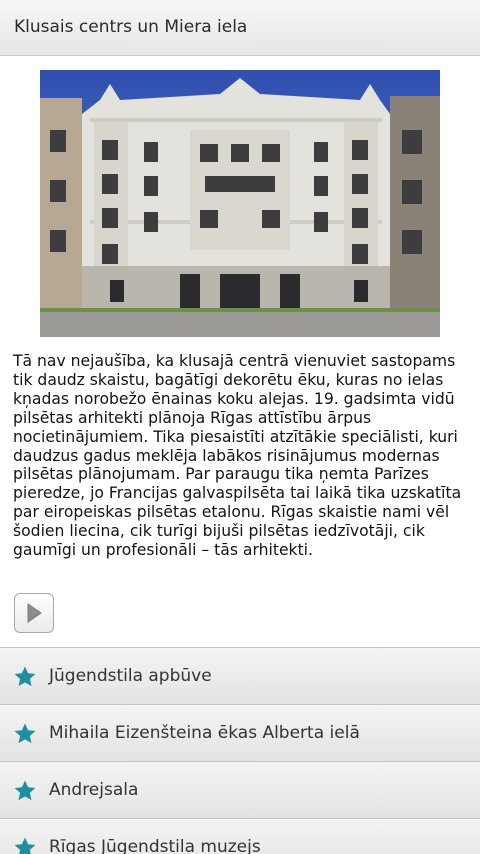 The height and width of the screenshot is (854, 480). What do you see at coordinates (130, 676) in the screenshot?
I see `list-item-label: Jūgendstila apbūve` at bounding box center [130, 676].